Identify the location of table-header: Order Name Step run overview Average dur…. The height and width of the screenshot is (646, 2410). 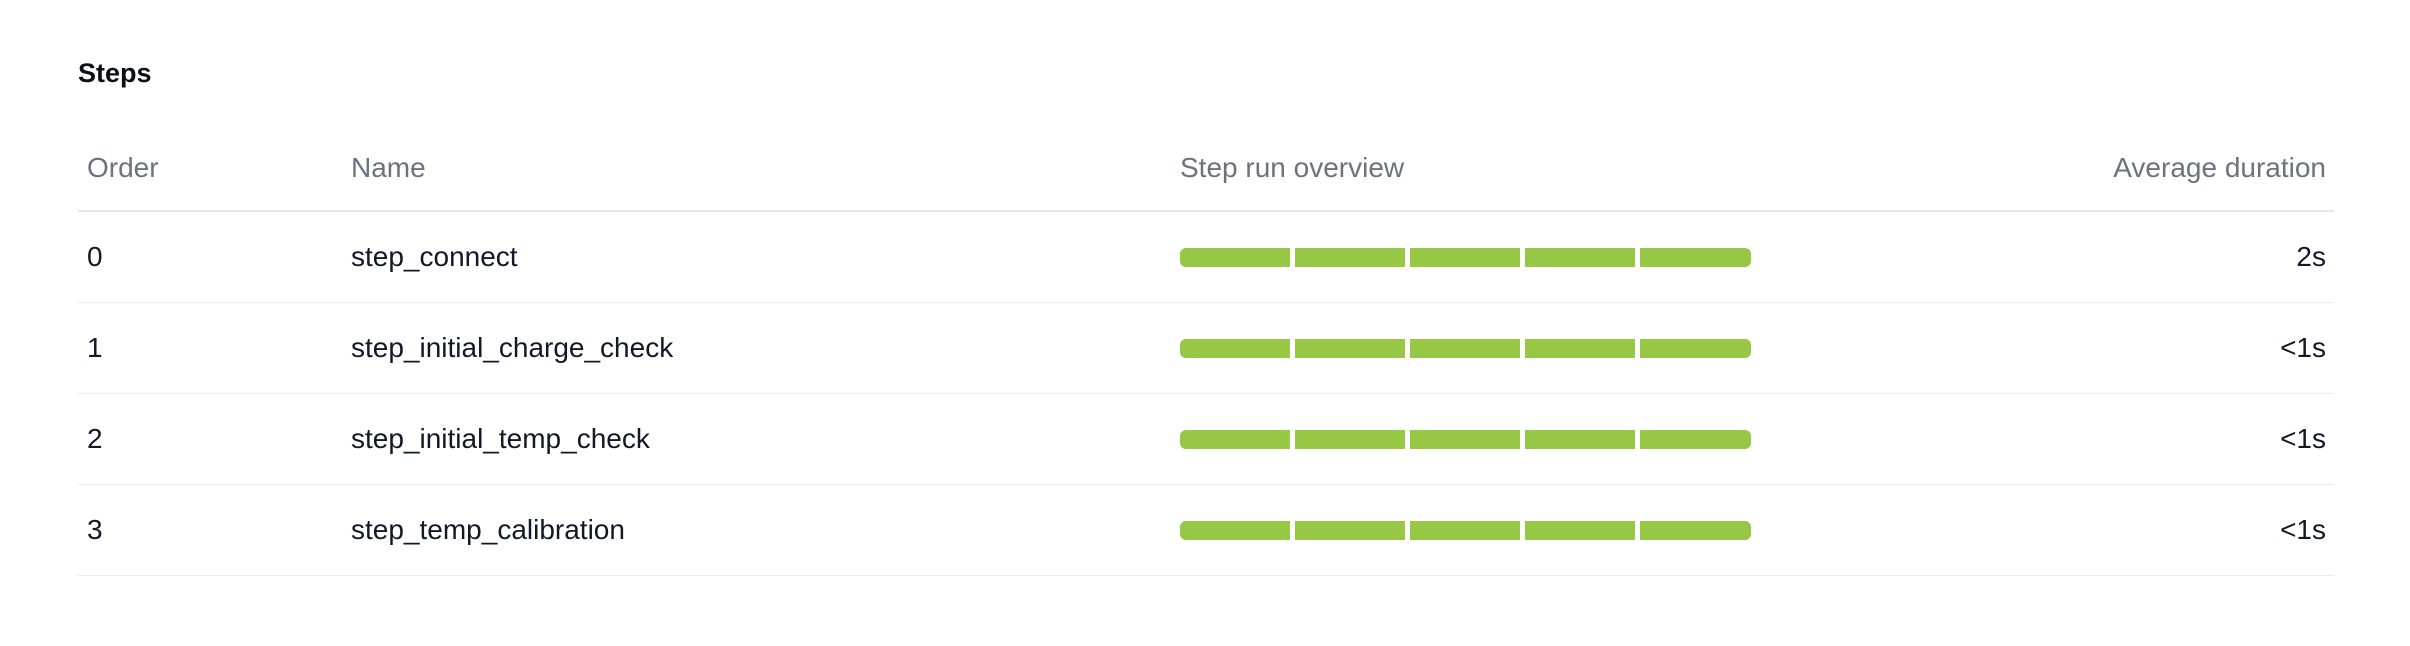
(1206, 170).